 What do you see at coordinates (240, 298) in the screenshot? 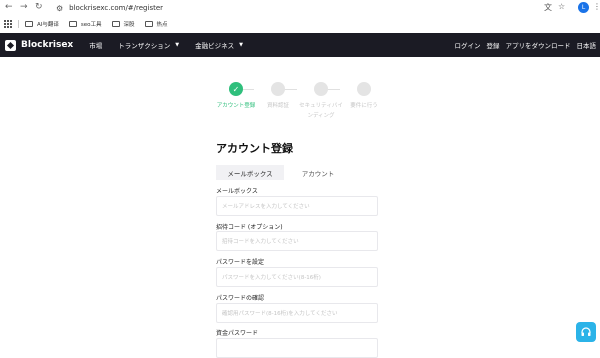
I see `confirm-password-label: パスワードの確認` at bounding box center [240, 298].